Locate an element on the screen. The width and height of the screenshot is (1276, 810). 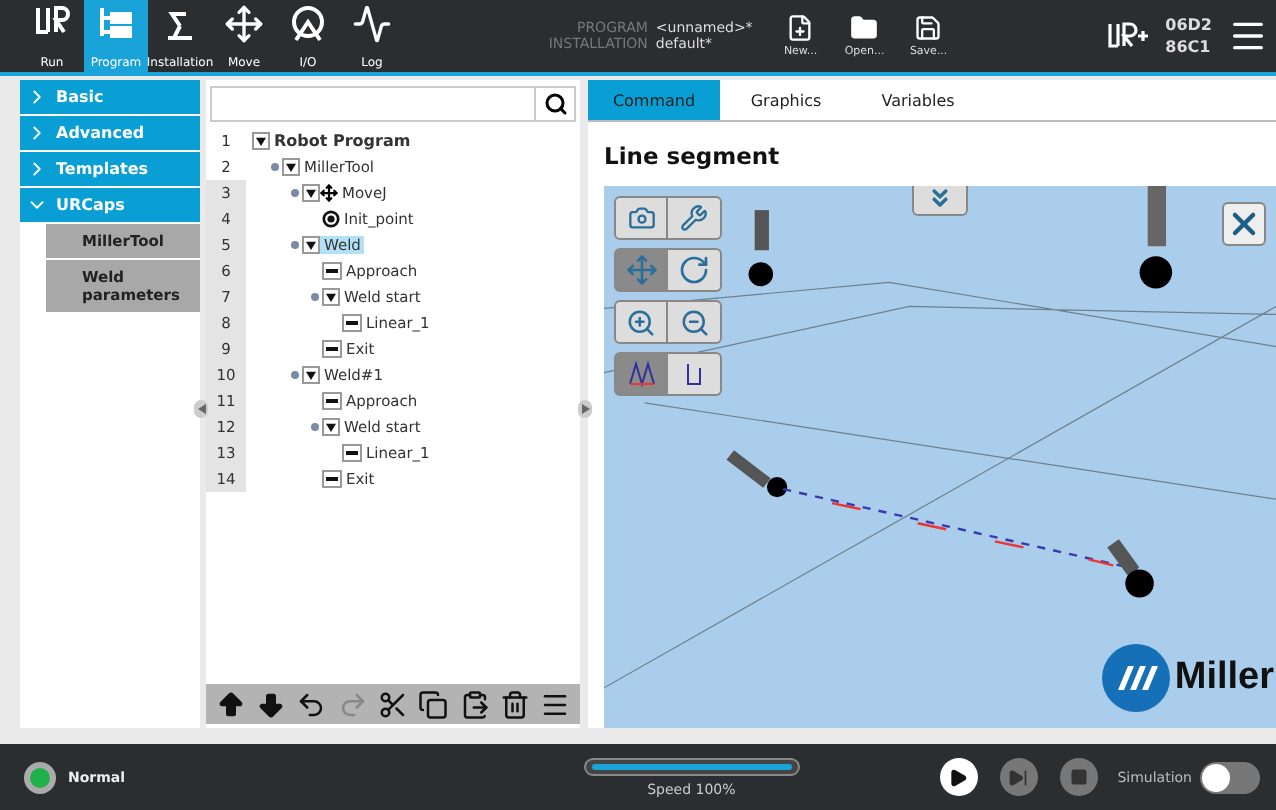
stop-icon is located at coordinates (1078, 777).